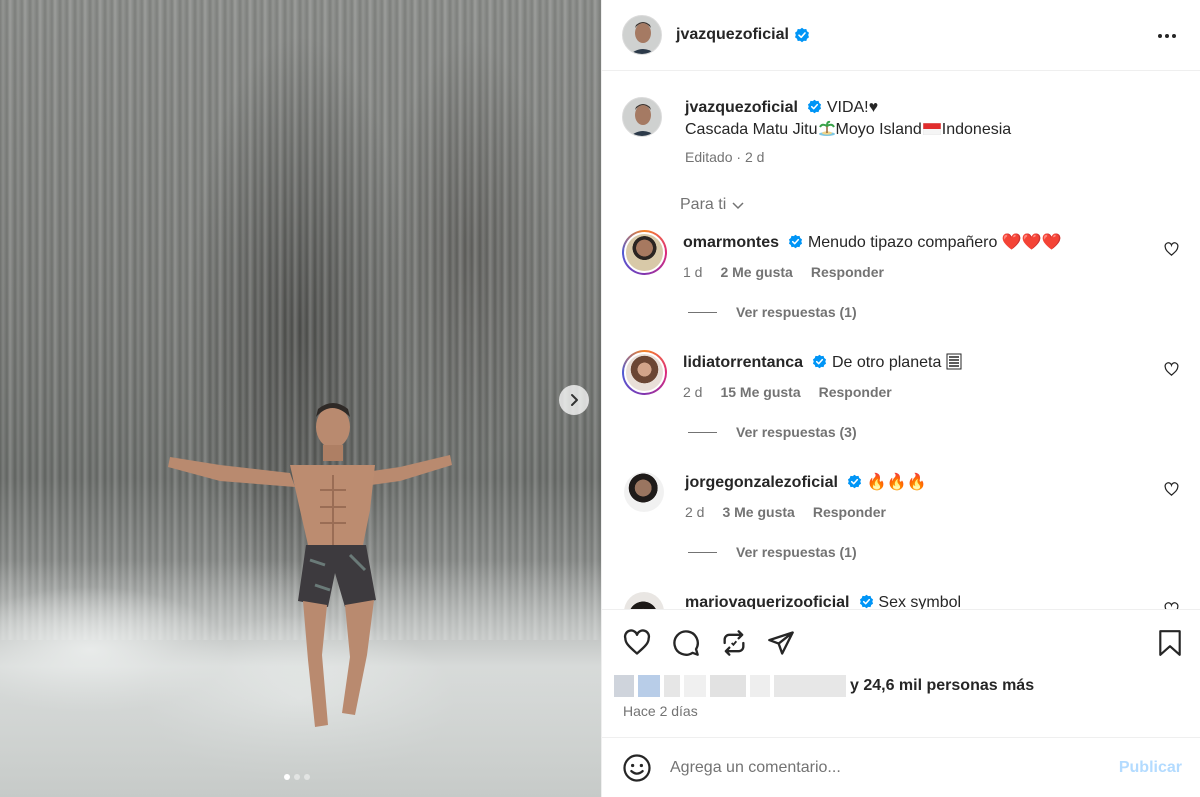  Describe the element at coordinates (734, 643) in the screenshot. I see `repost-icon` at that location.